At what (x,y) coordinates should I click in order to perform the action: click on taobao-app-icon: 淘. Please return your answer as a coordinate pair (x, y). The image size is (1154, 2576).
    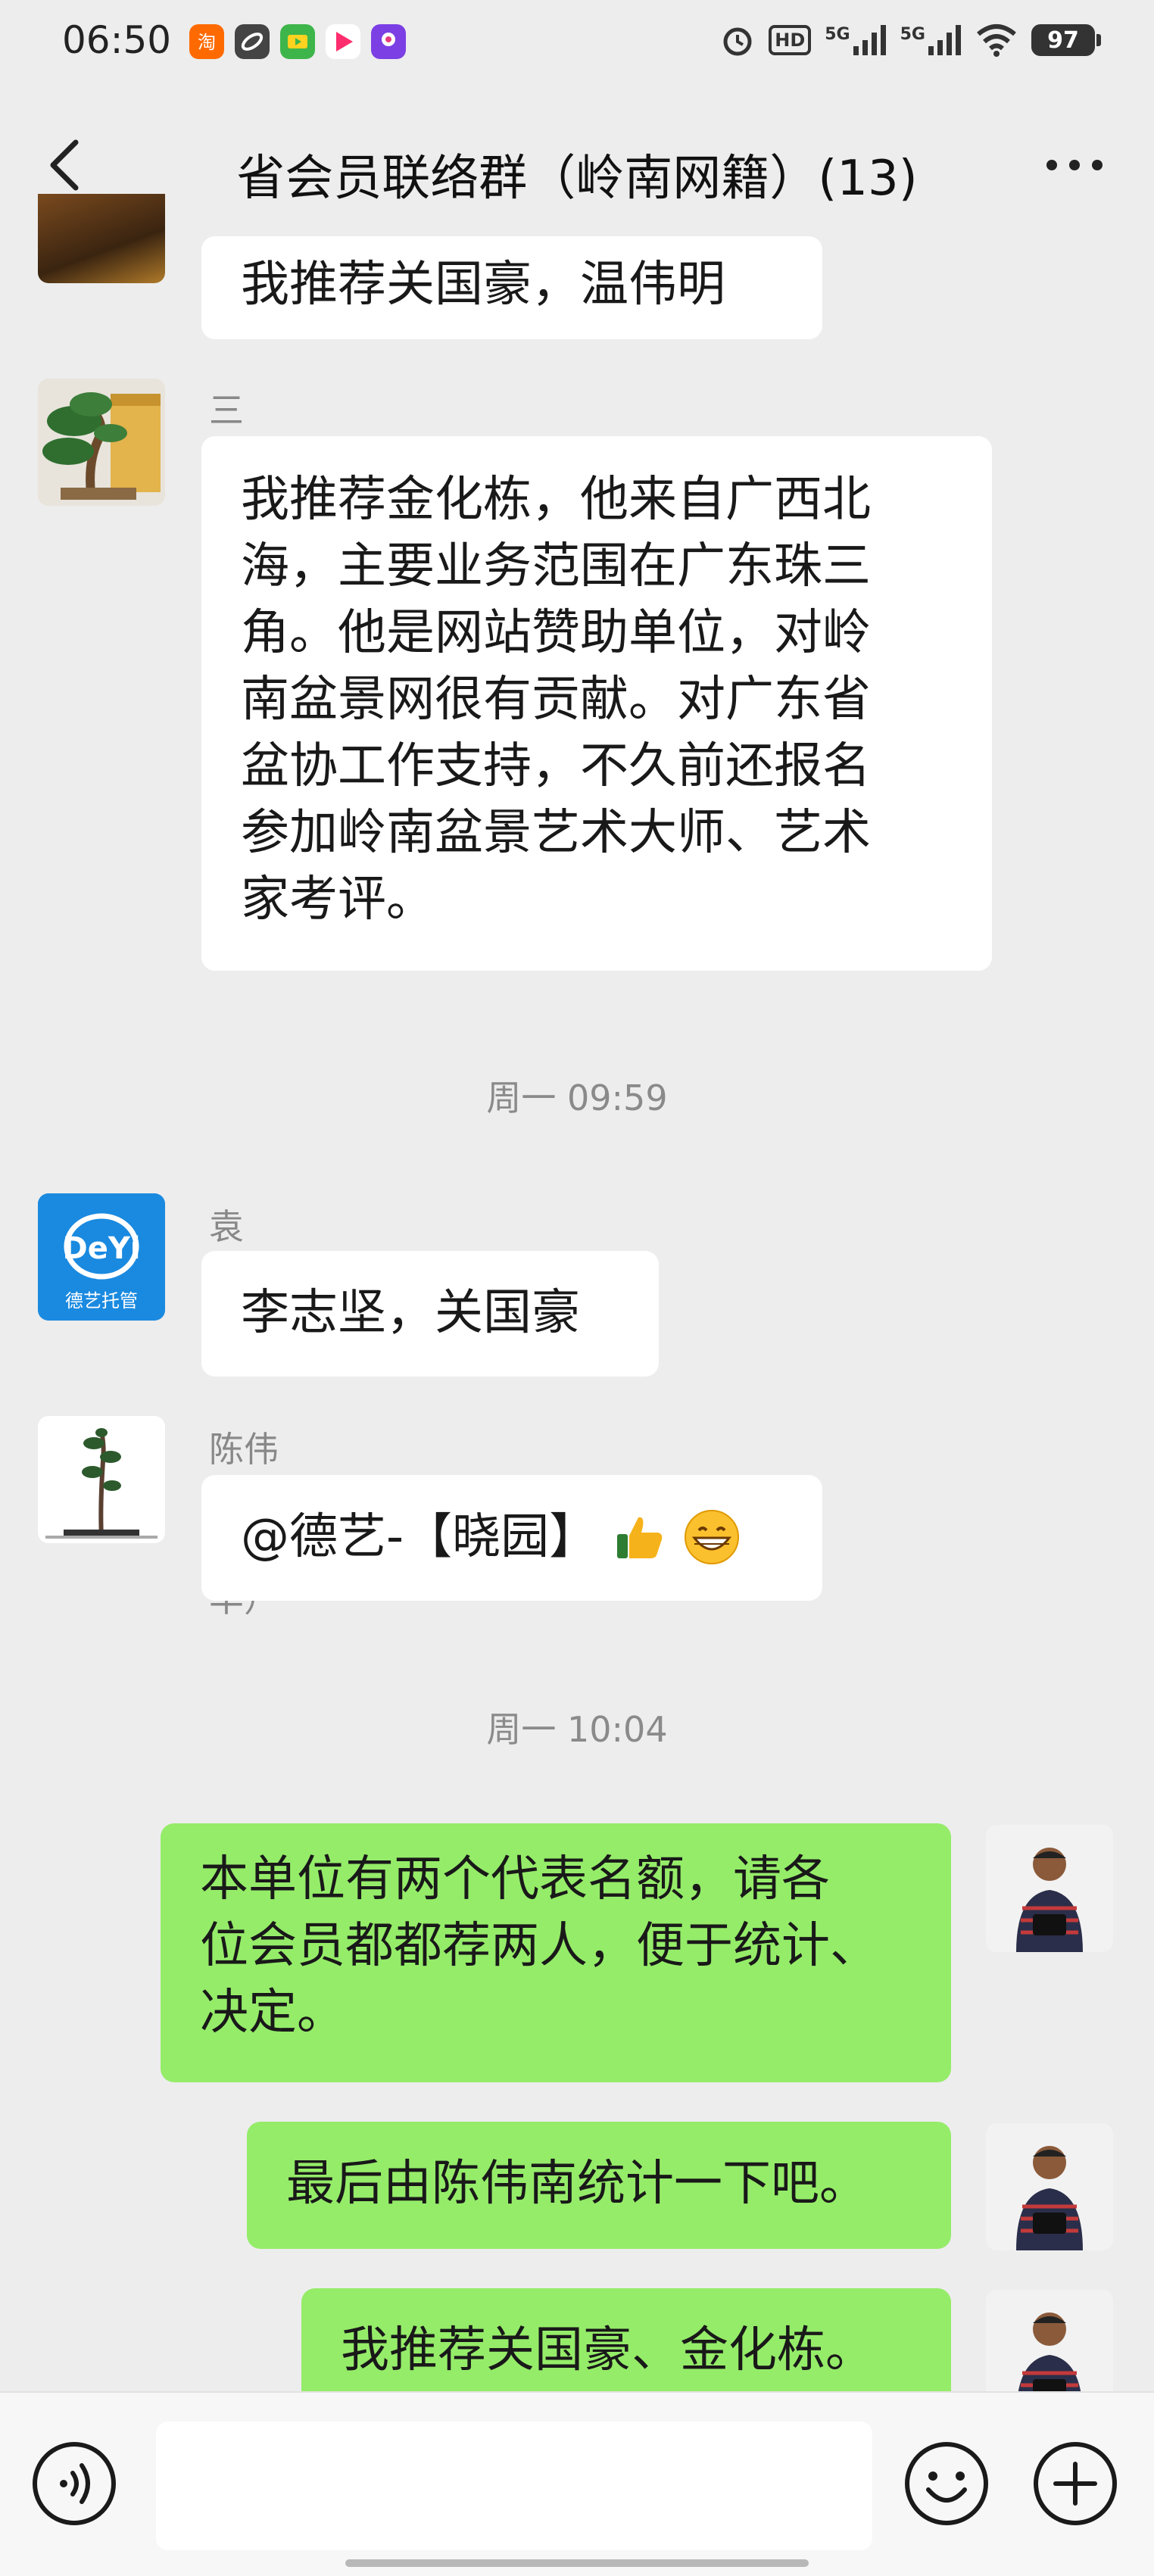
    Looking at the image, I should click on (206, 41).